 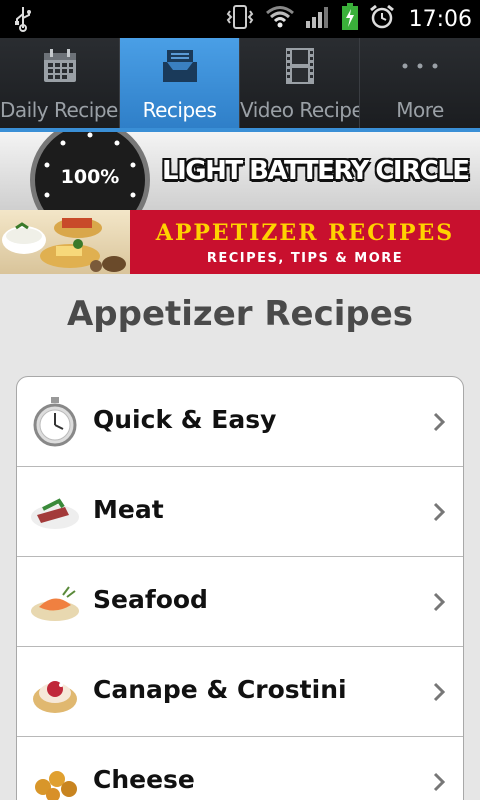 What do you see at coordinates (299, 66) in the screenshot?
I see `film-icon` at bounding box center [299, 66].